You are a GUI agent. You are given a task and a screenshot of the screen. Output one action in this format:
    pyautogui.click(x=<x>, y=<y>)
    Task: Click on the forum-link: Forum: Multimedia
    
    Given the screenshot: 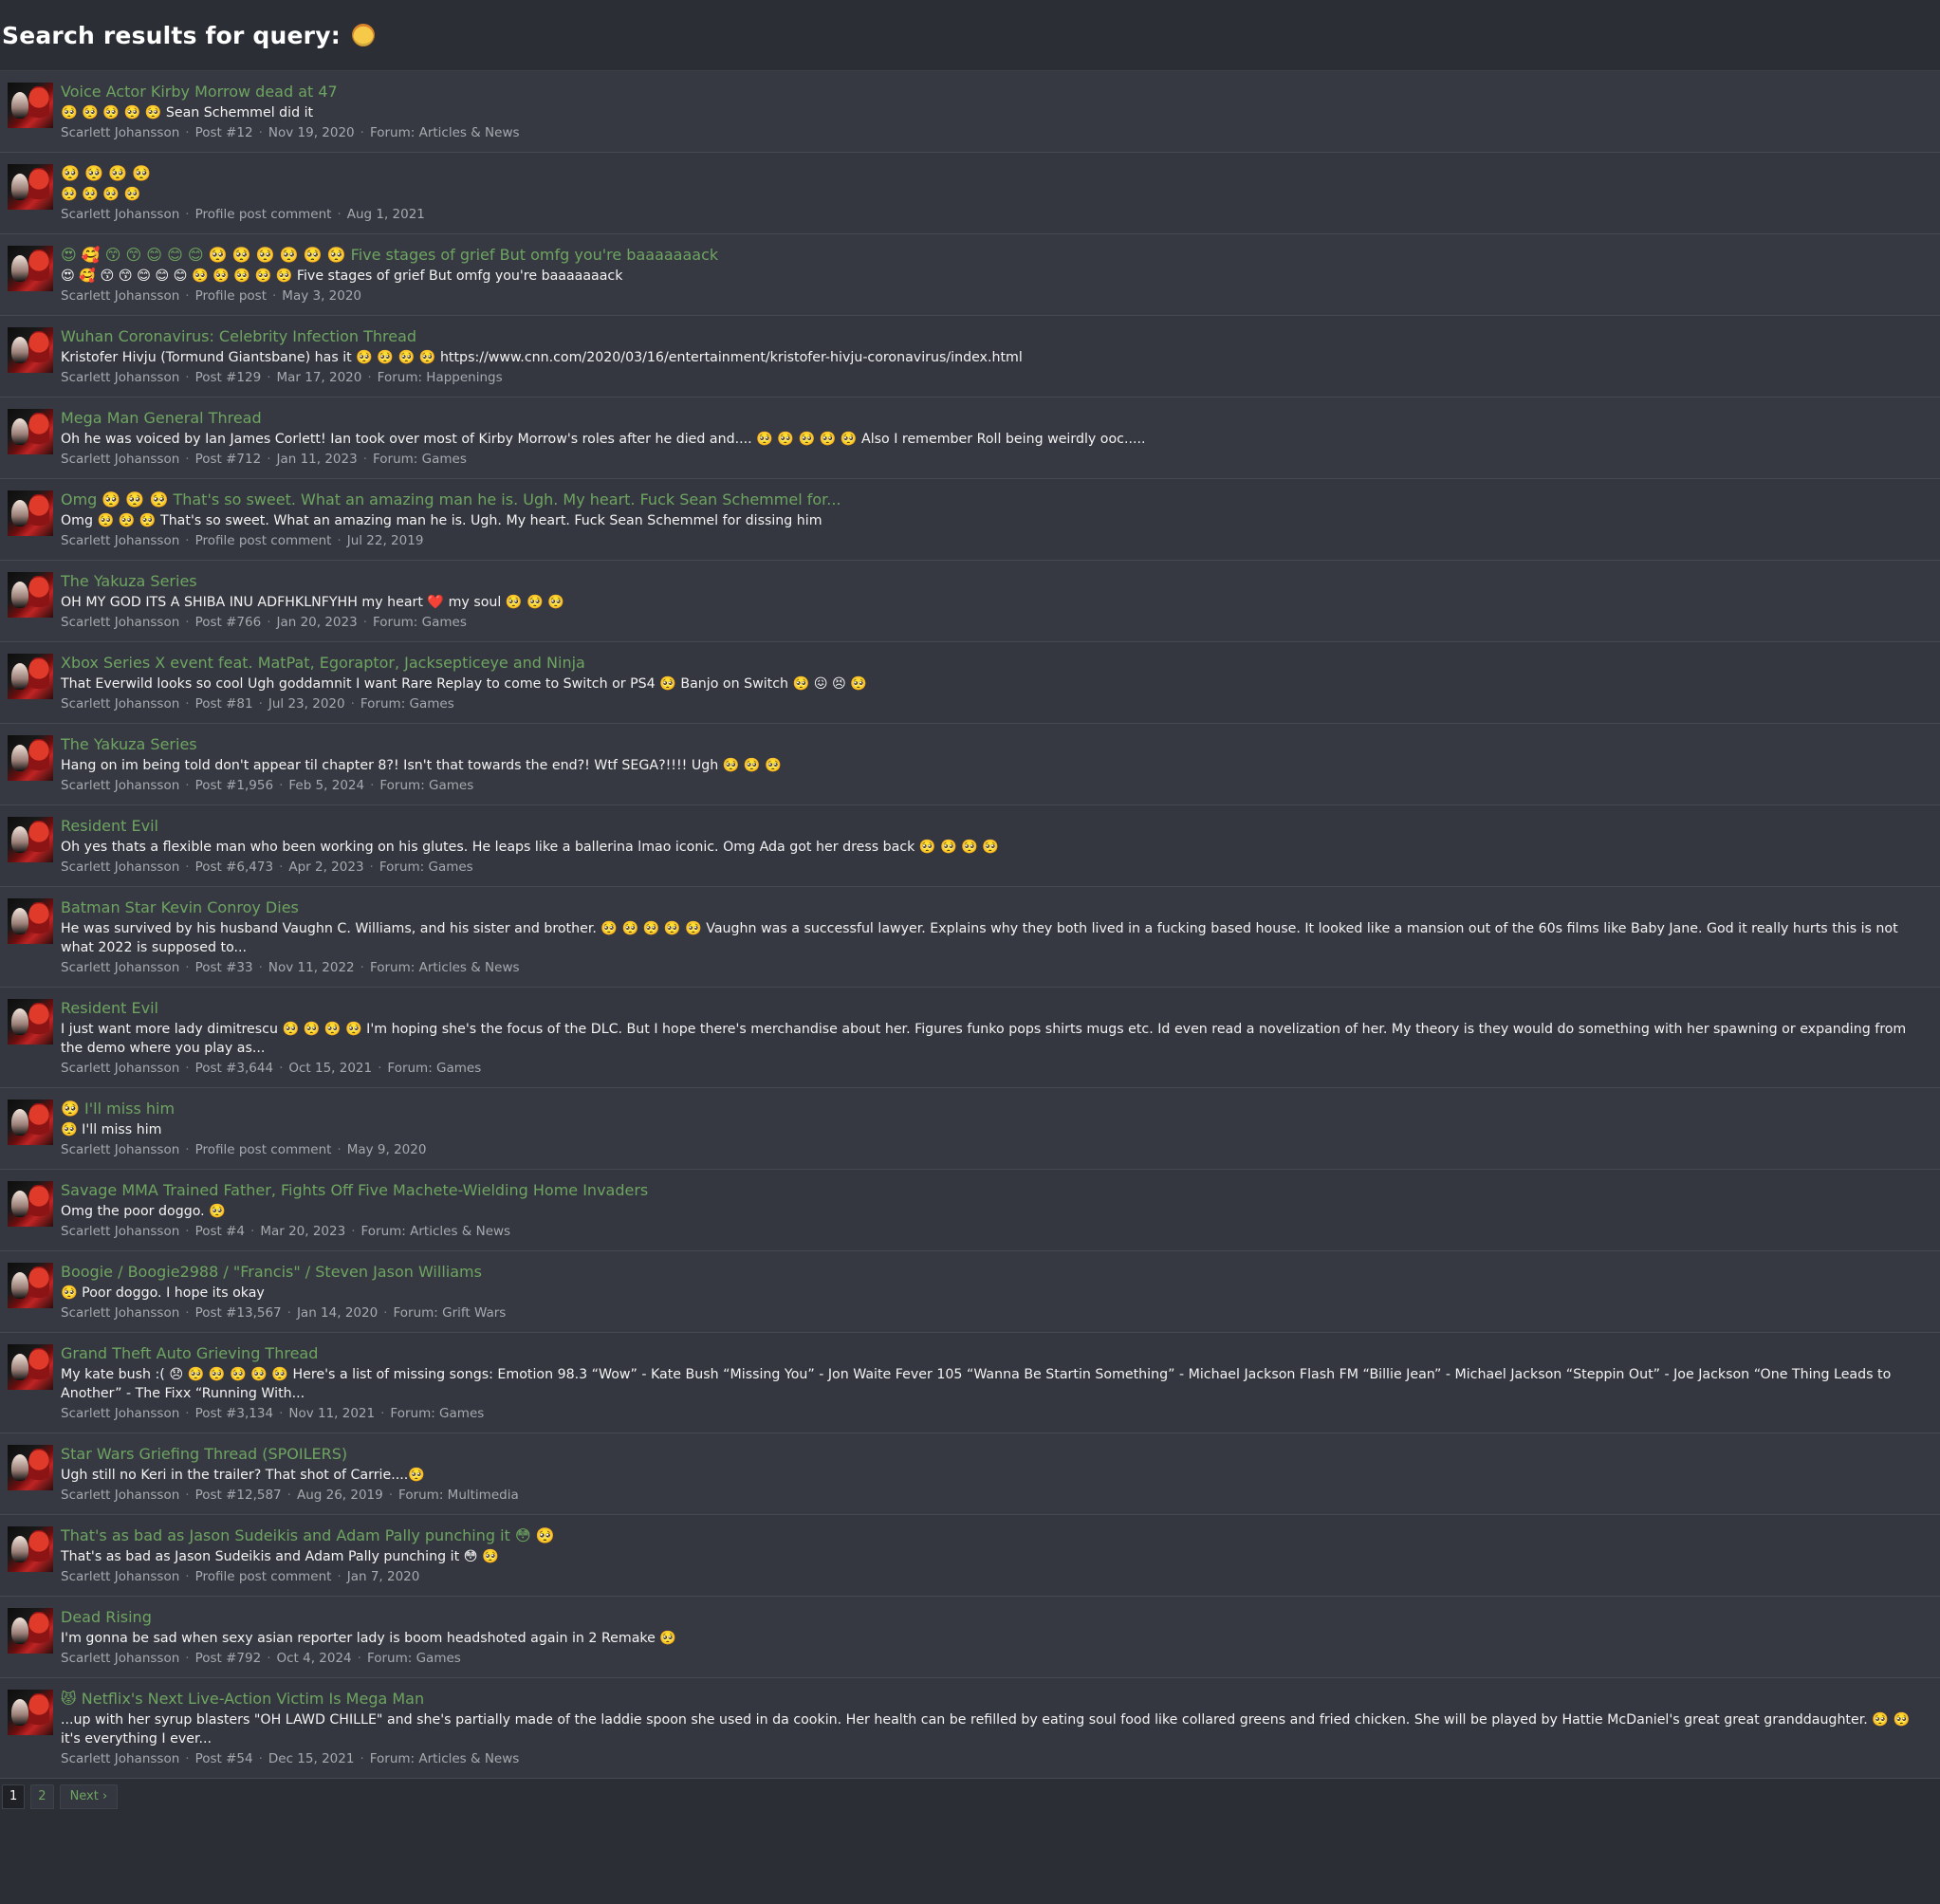 What is the action you would take?
    pyautogui.click(x=458, y=1495)
    